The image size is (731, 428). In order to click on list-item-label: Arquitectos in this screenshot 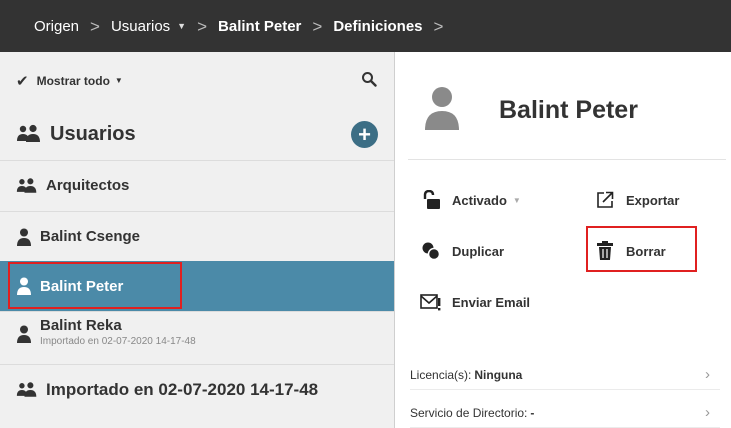, I will do `click(88, 185)`.